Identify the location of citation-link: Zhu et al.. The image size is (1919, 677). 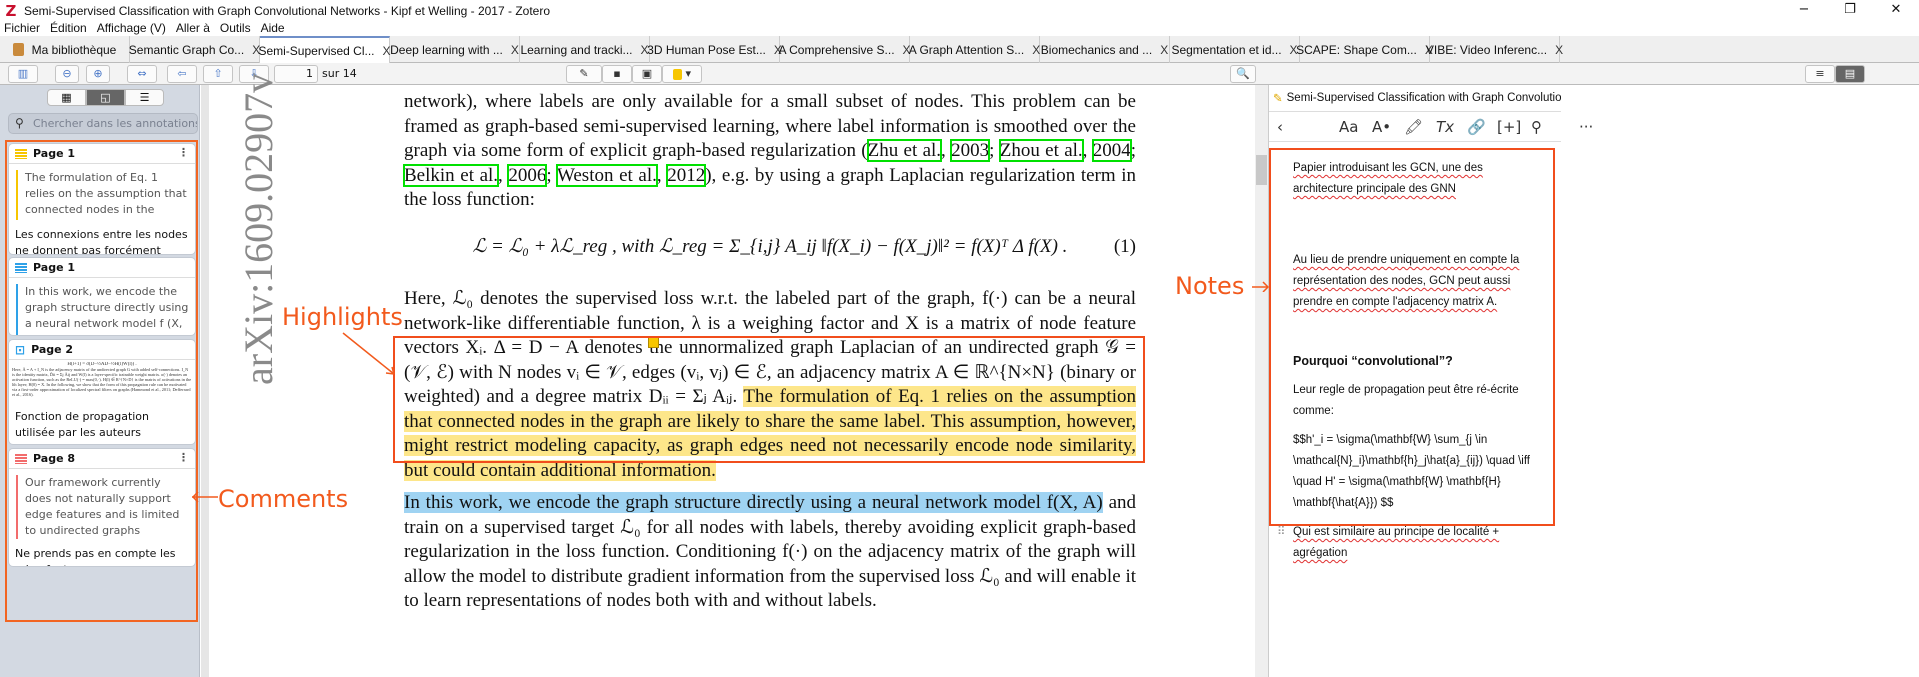
(904, 150).